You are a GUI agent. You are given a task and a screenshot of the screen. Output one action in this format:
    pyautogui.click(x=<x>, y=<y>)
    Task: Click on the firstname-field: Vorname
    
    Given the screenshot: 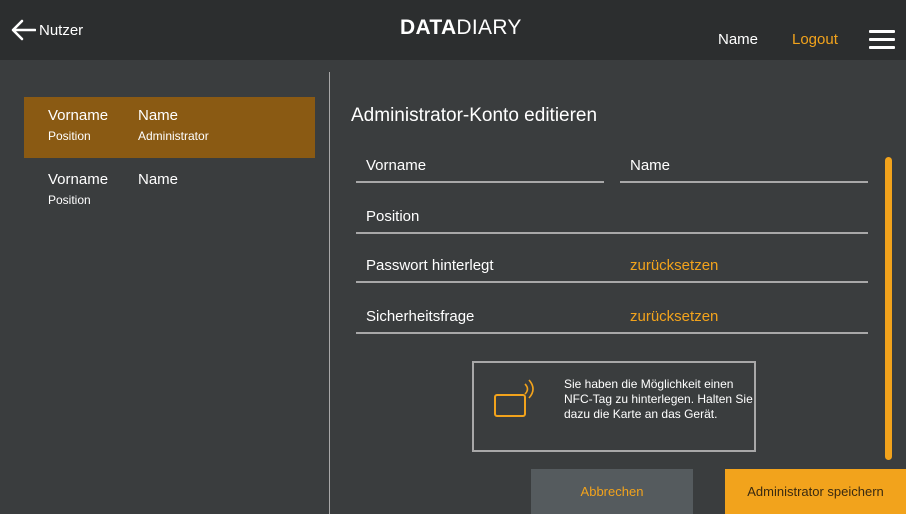 What is the action you would take?
    pyautogui.click(x=480, y=169)
    